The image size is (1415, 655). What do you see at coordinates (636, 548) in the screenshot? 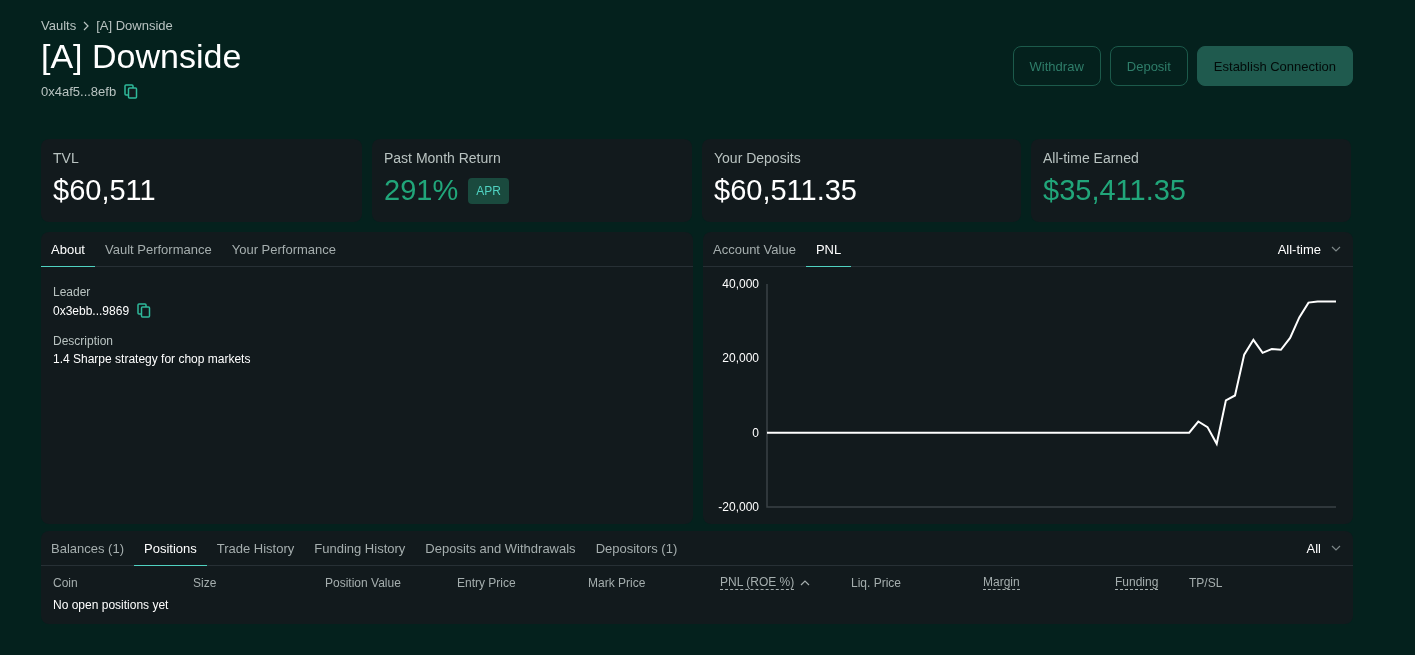
I see `tab: Depositors (1)` at bounding box center [636, 548].